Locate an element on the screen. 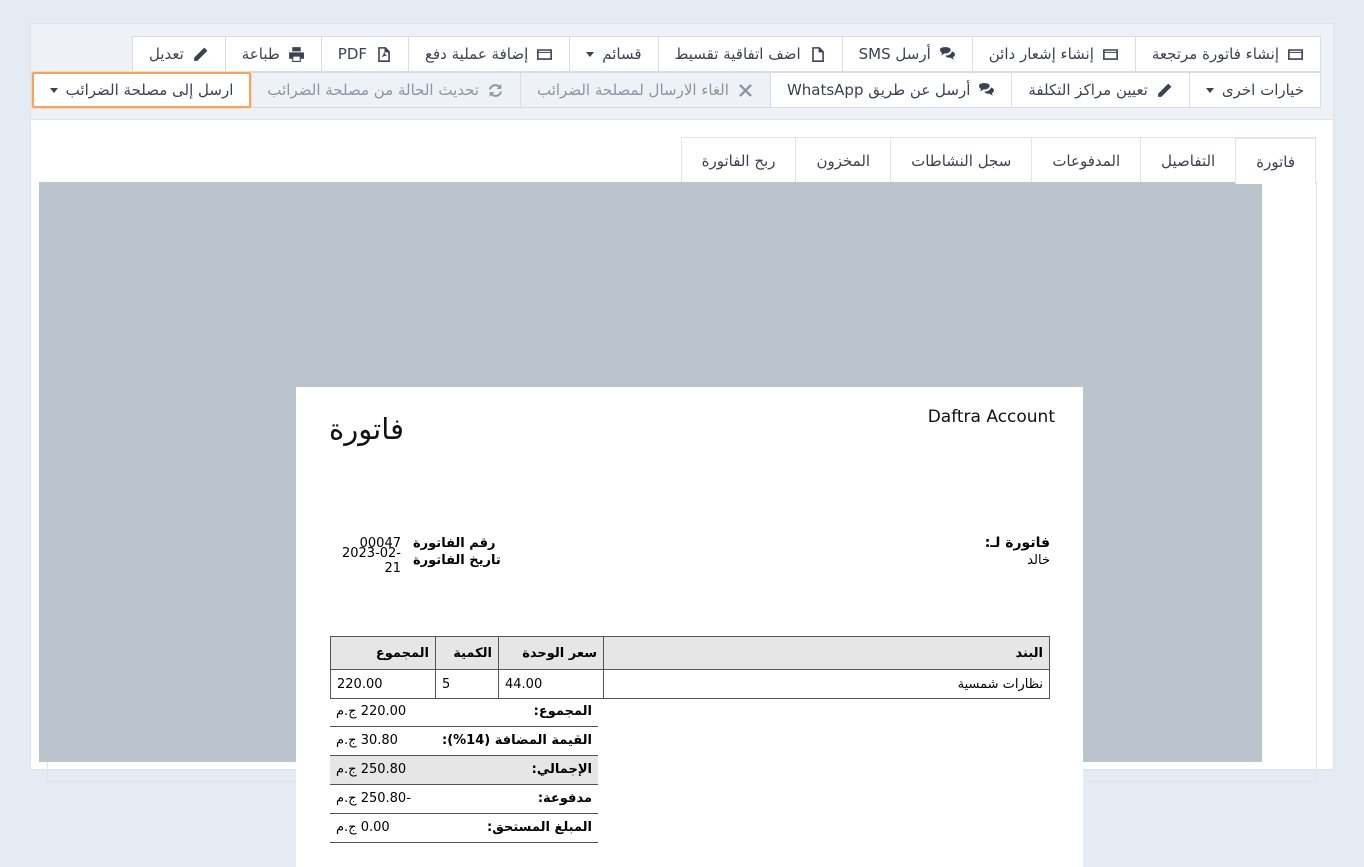 Image resolution: width=1364 pixels, height=867 pixels. bill-to-name: خالد is located at coordinates (1038, 560).